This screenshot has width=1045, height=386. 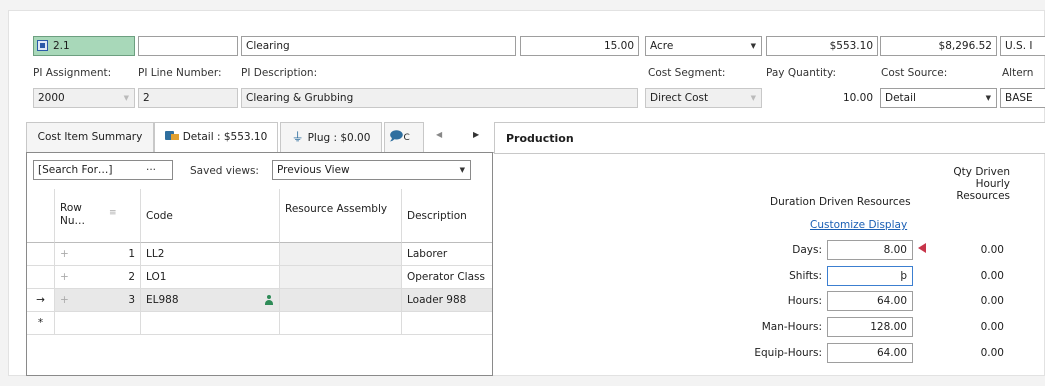 I want to click on tab-plug: ⏚ Plug : $0.00, so click(x=331, y=137).